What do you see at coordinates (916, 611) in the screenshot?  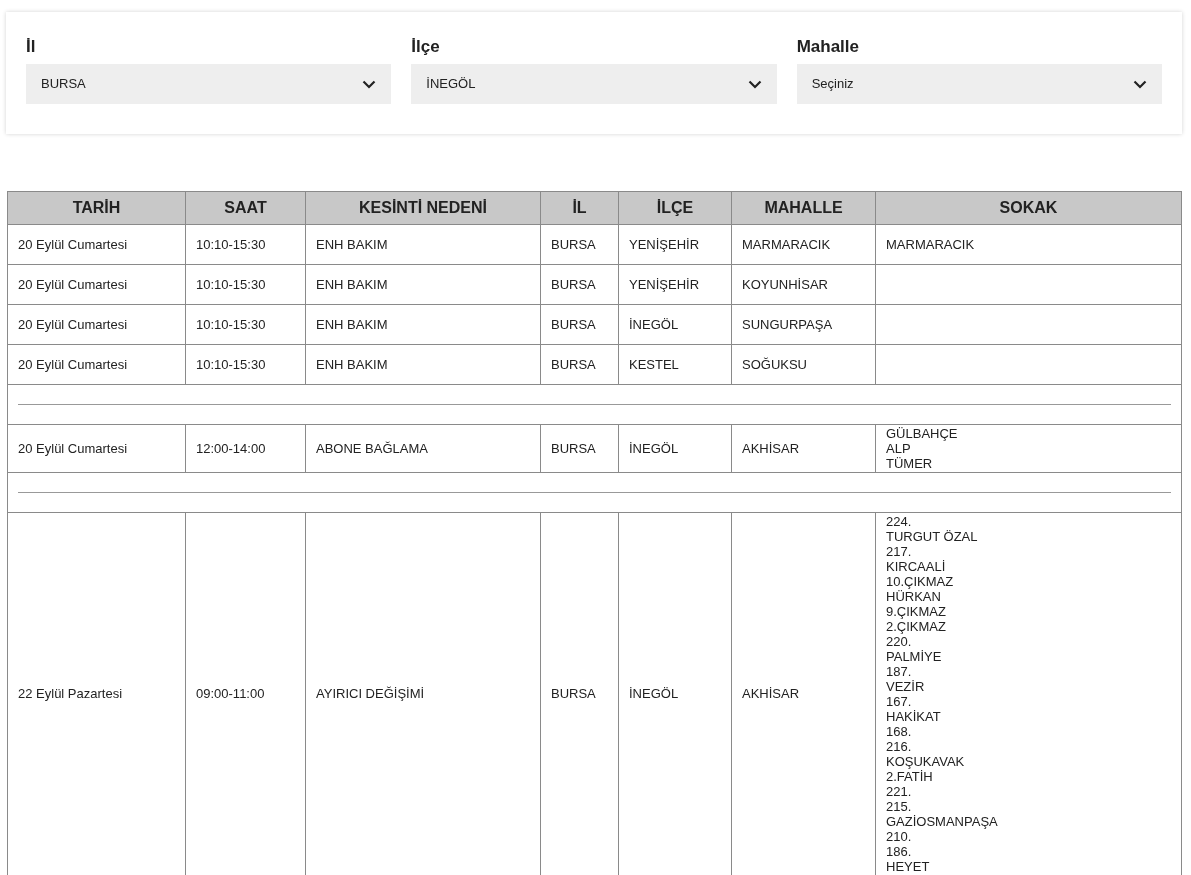 I see `street-name: 9.ÇIKMAZ` at bounding box center [916, 611].